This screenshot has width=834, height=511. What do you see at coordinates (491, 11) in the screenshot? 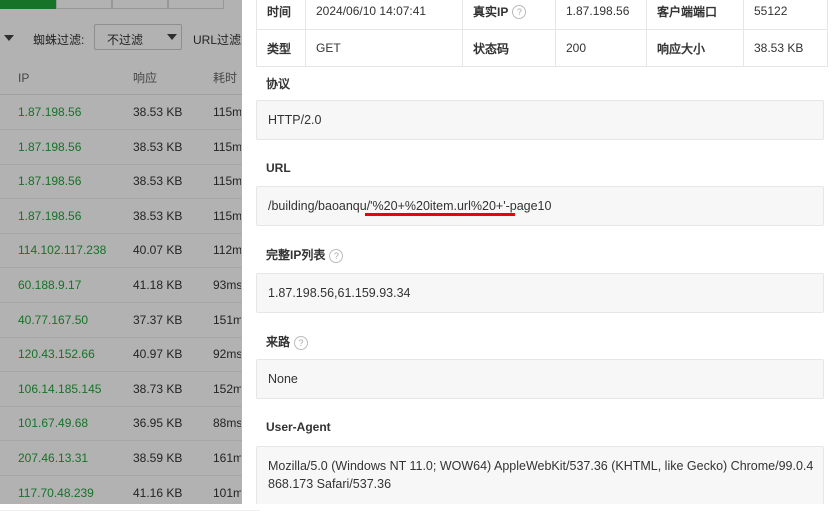
I see `real-ip-label: 真实IP` at bounding box center [491, 11].